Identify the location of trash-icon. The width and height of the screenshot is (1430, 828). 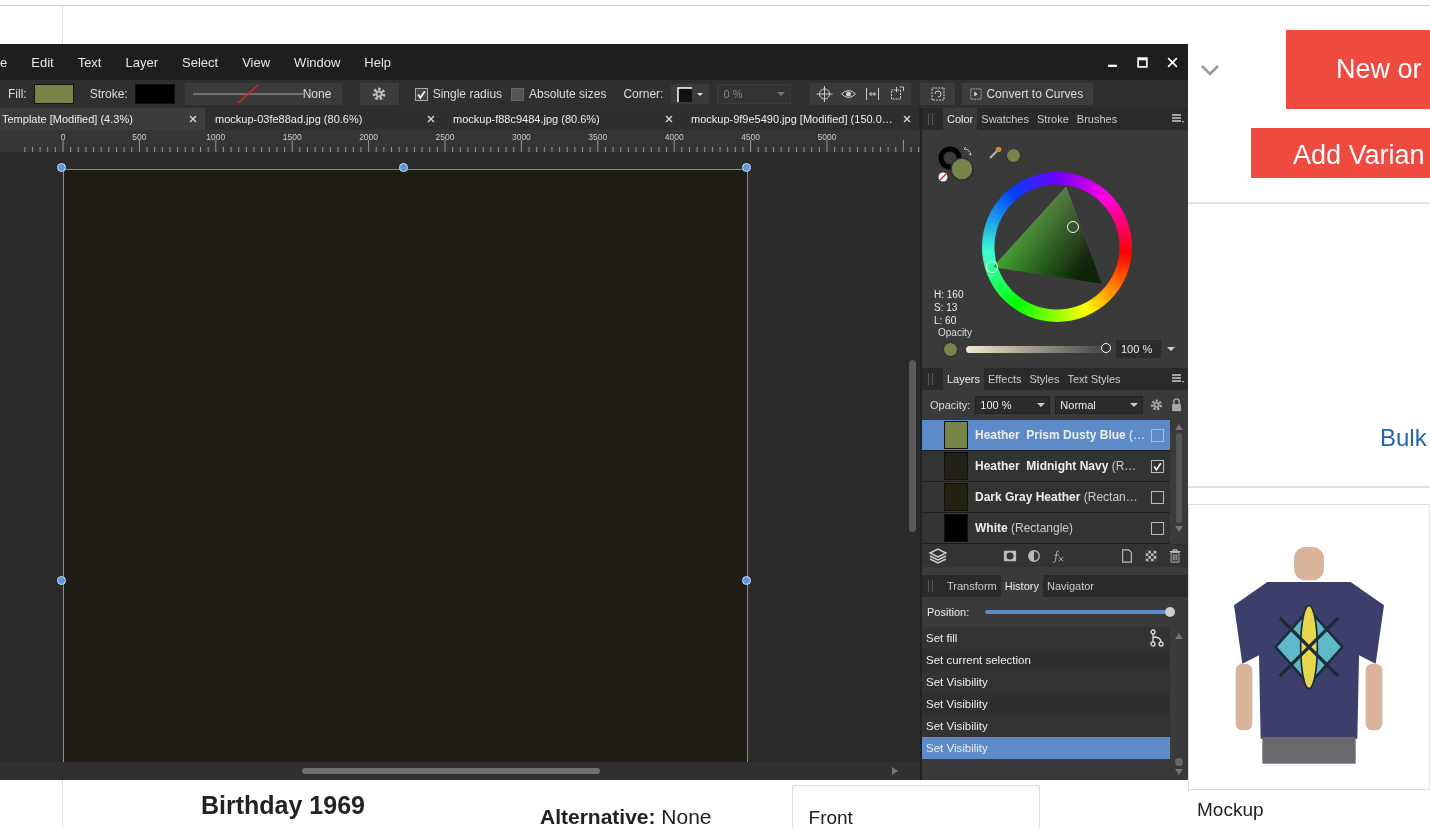
(1175, 555).